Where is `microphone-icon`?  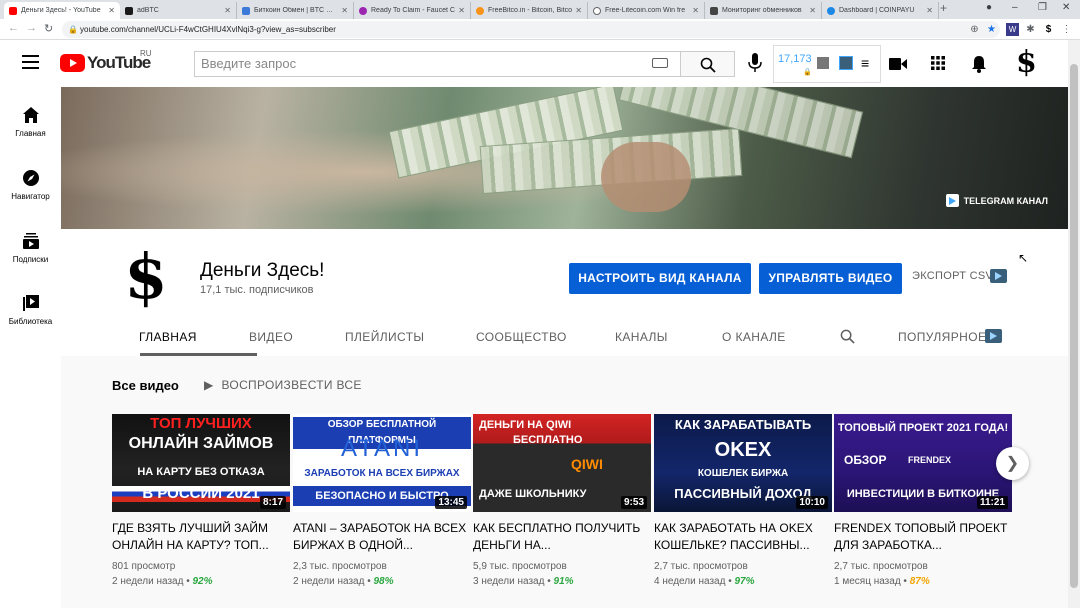 microphone-icon is located at coordinates (755, 63).